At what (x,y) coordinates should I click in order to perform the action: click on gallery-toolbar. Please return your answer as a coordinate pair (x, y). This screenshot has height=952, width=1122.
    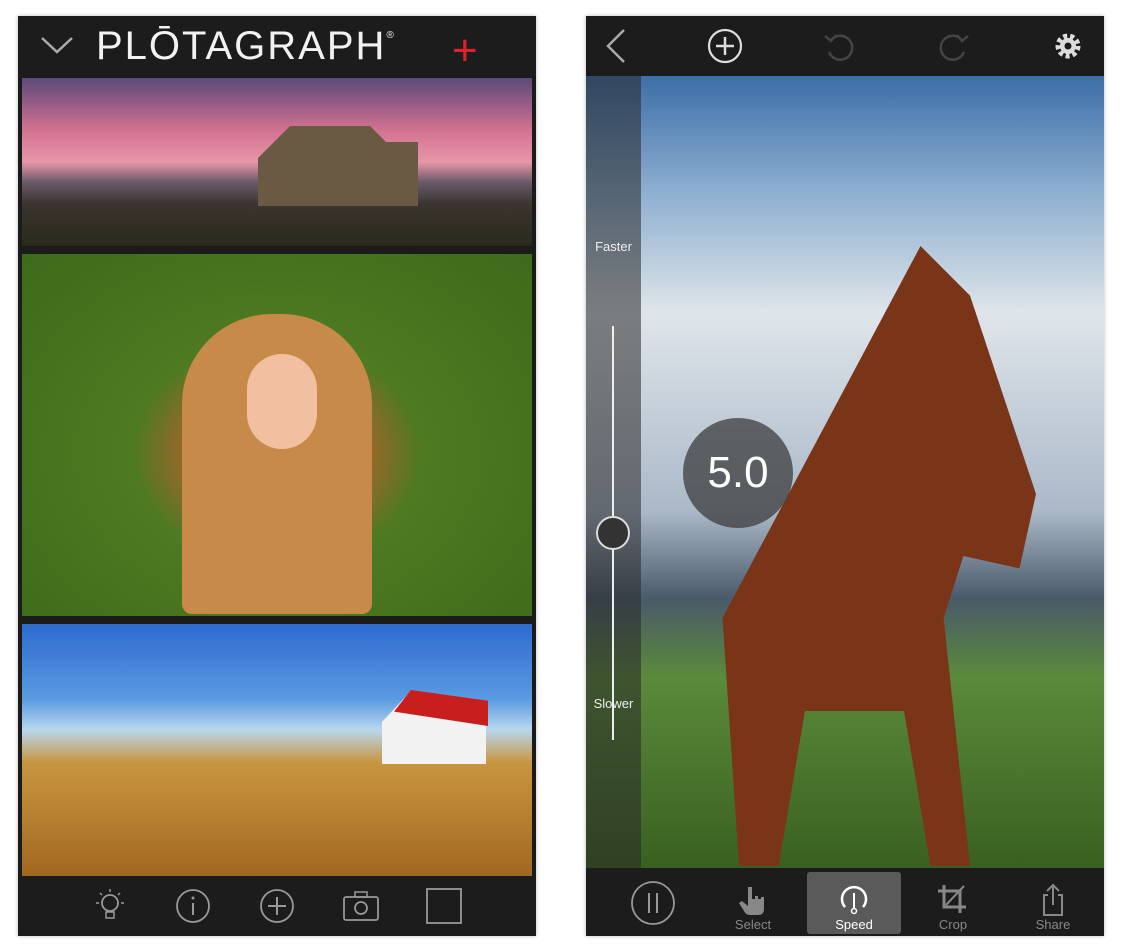
    Looking at the image, I should click on (277, 906).